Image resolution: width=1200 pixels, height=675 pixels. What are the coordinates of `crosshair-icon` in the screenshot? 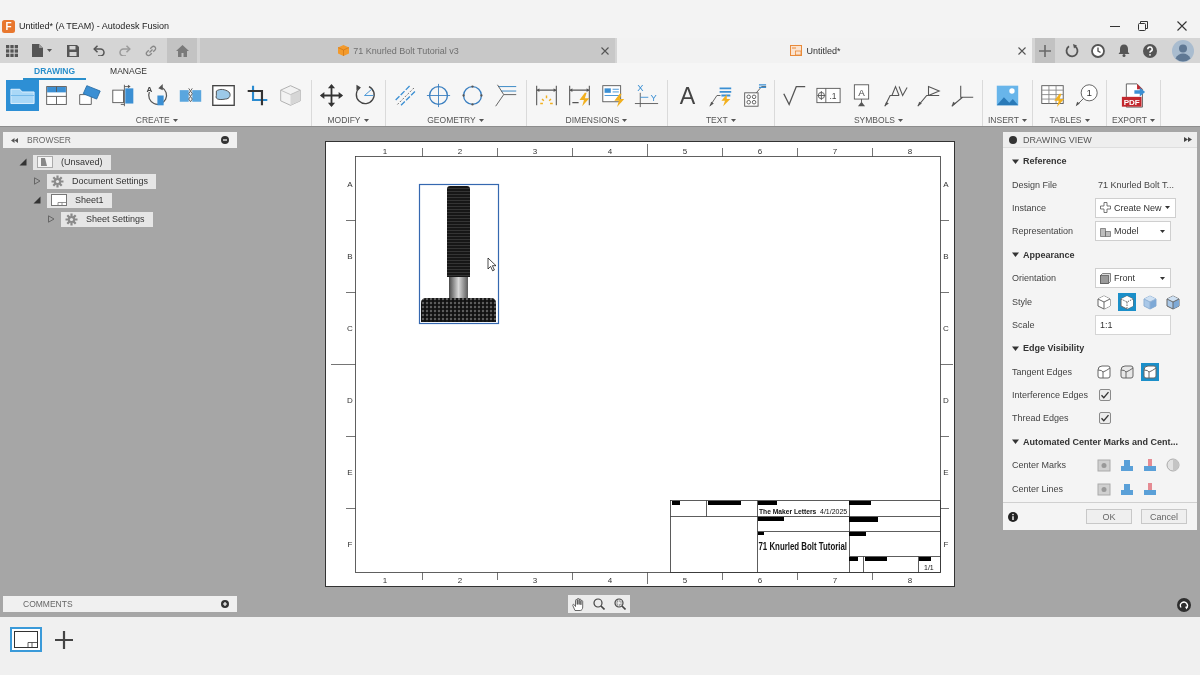 It's located at (439, 95).